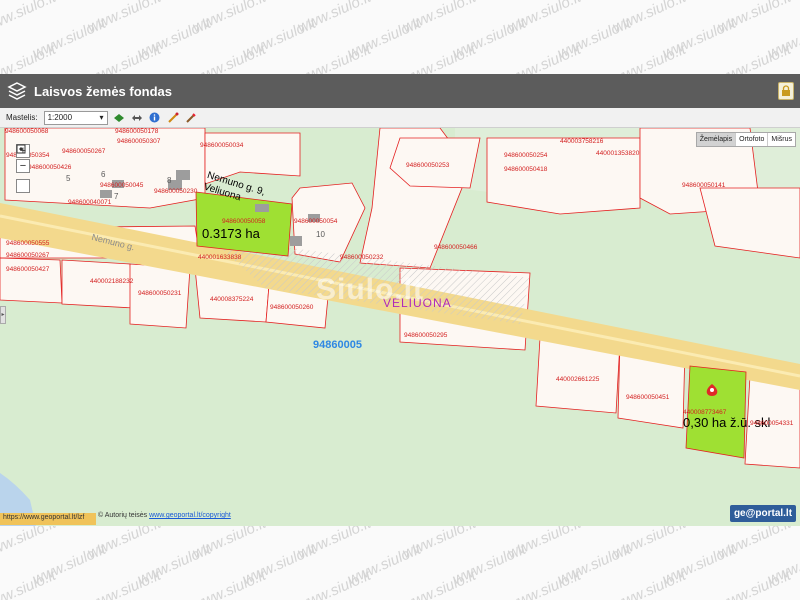 Image resolution: width=800 pixels, height=600 pixels. Describe the element at coordinates (752, 139) in the screenshot. I see `basemap-option-ortho: Ortofoto` at that location.